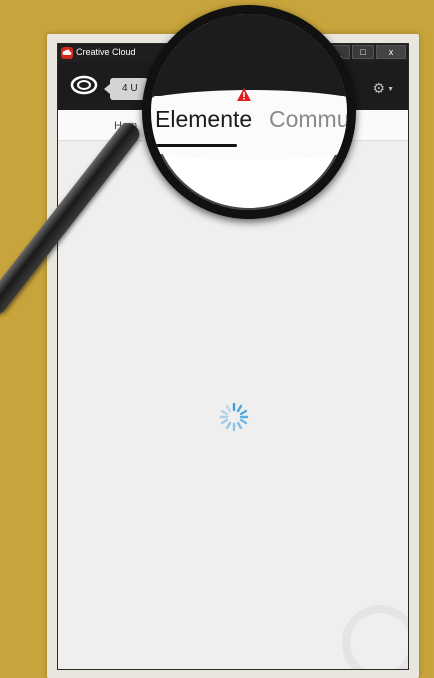 The image size is (434, 678). What do you see at coordinates (308, 119) in the screenshot?
I see `tab-community: Commun` at bounding box center [308, 119].